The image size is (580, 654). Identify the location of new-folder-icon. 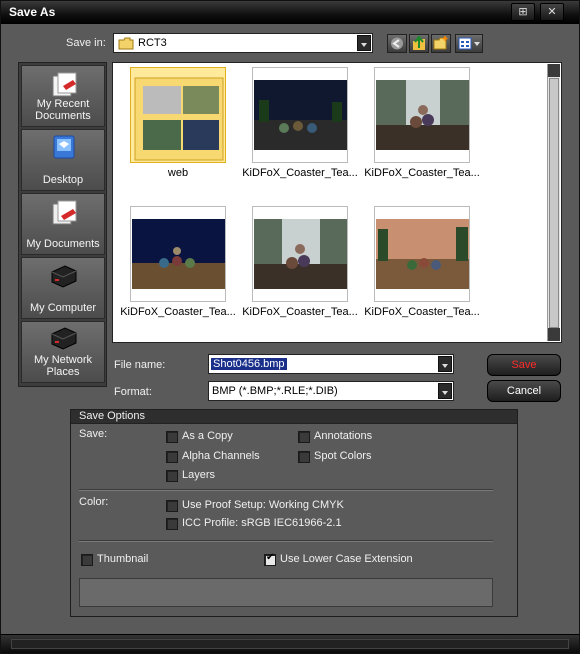
(440, 43).